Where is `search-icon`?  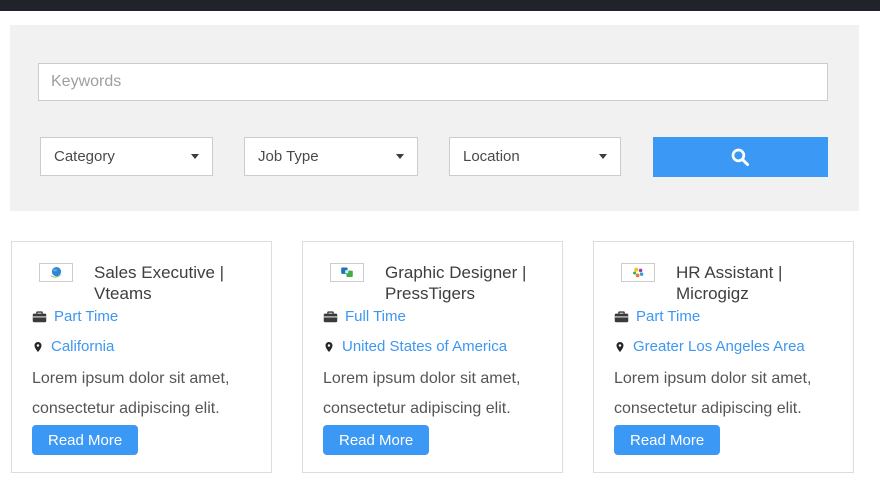 search-icon is located at coordinates (740, 157).